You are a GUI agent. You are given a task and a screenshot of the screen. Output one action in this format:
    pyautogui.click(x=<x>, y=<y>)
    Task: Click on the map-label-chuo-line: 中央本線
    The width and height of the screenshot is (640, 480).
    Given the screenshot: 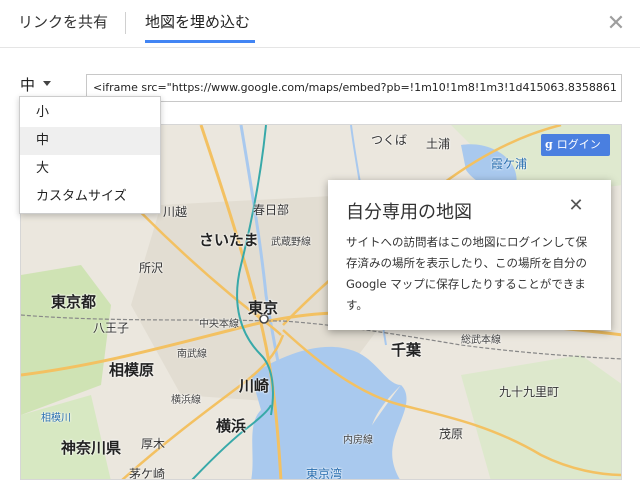 What is the action you would take?
    pyautogui.click(x=219, y=324)
    